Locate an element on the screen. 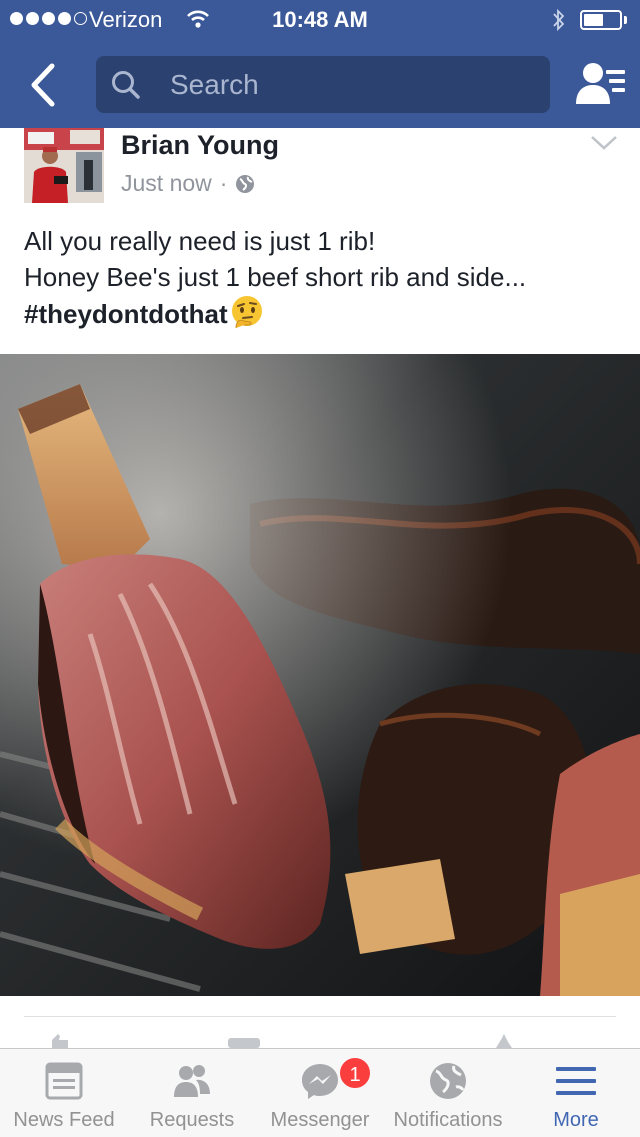 The width and height of the screenshot is (640, 1137). post-options-chevron-icon is located at coordinates (604, 143).